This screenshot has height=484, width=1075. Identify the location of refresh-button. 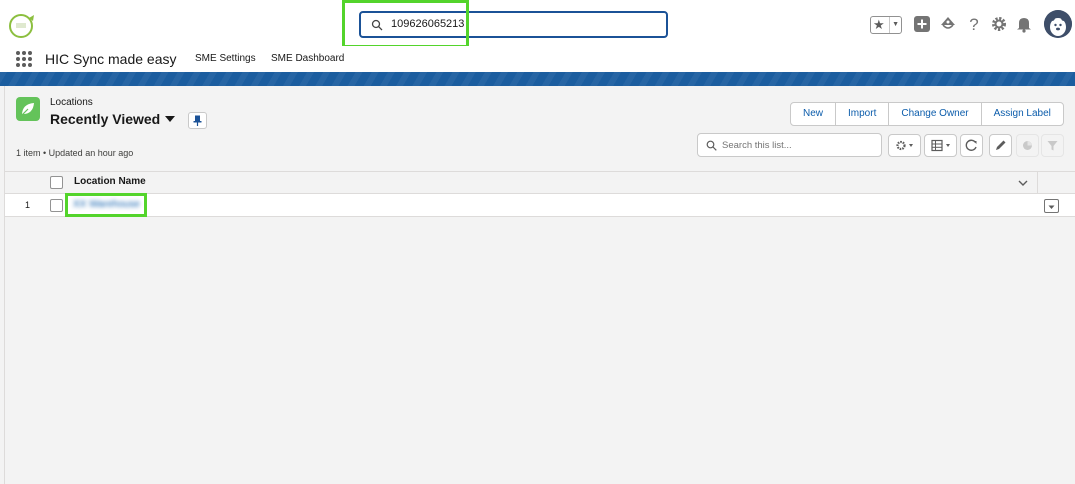
(971, 145).